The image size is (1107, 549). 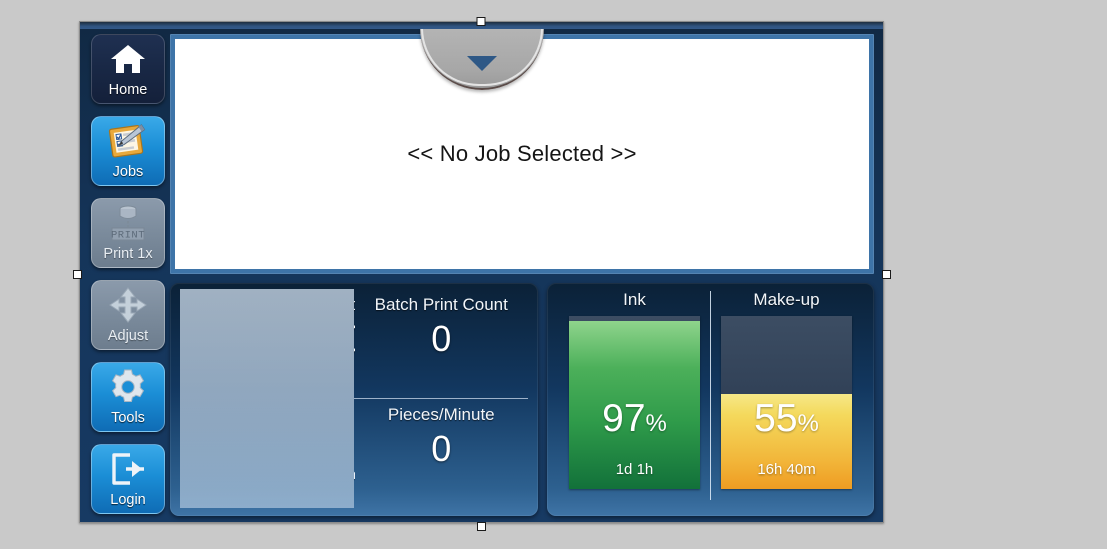 I want to click on chevron-down-icon, so click(x=481, y=63).